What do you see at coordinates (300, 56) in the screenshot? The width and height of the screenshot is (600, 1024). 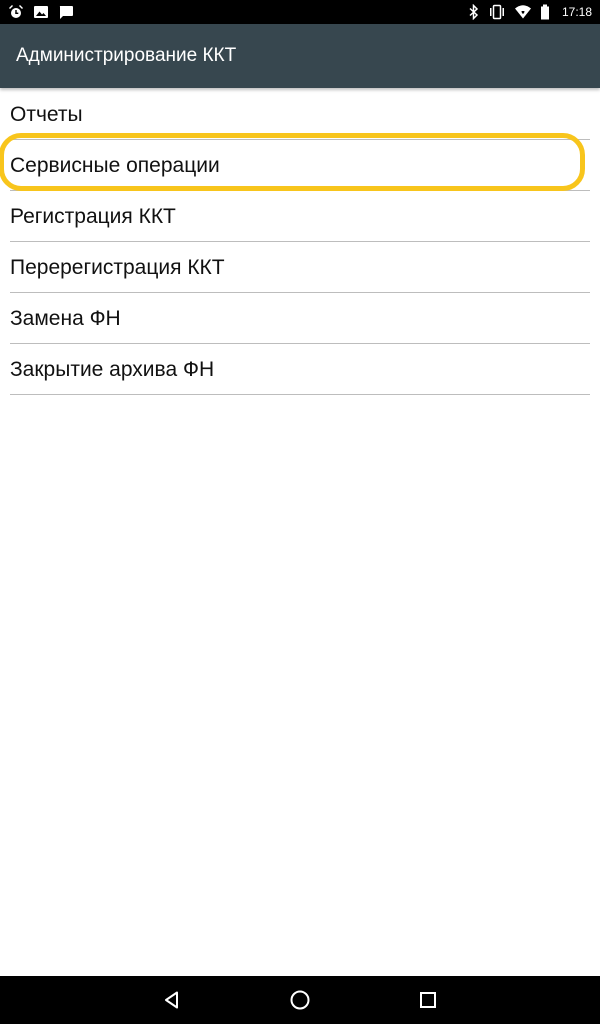 I see `app-bar: Администрирование ККТ` at bounding box center [300, 56].